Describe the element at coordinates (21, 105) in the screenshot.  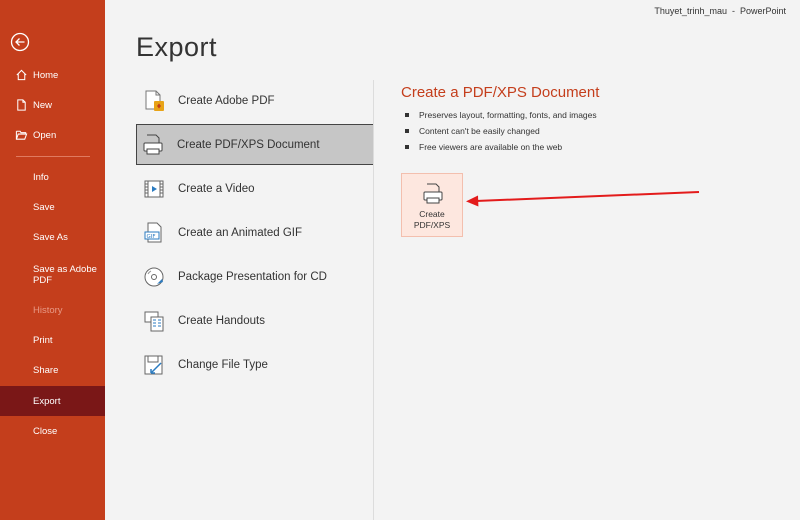
I see `new-document-icon` at that location.